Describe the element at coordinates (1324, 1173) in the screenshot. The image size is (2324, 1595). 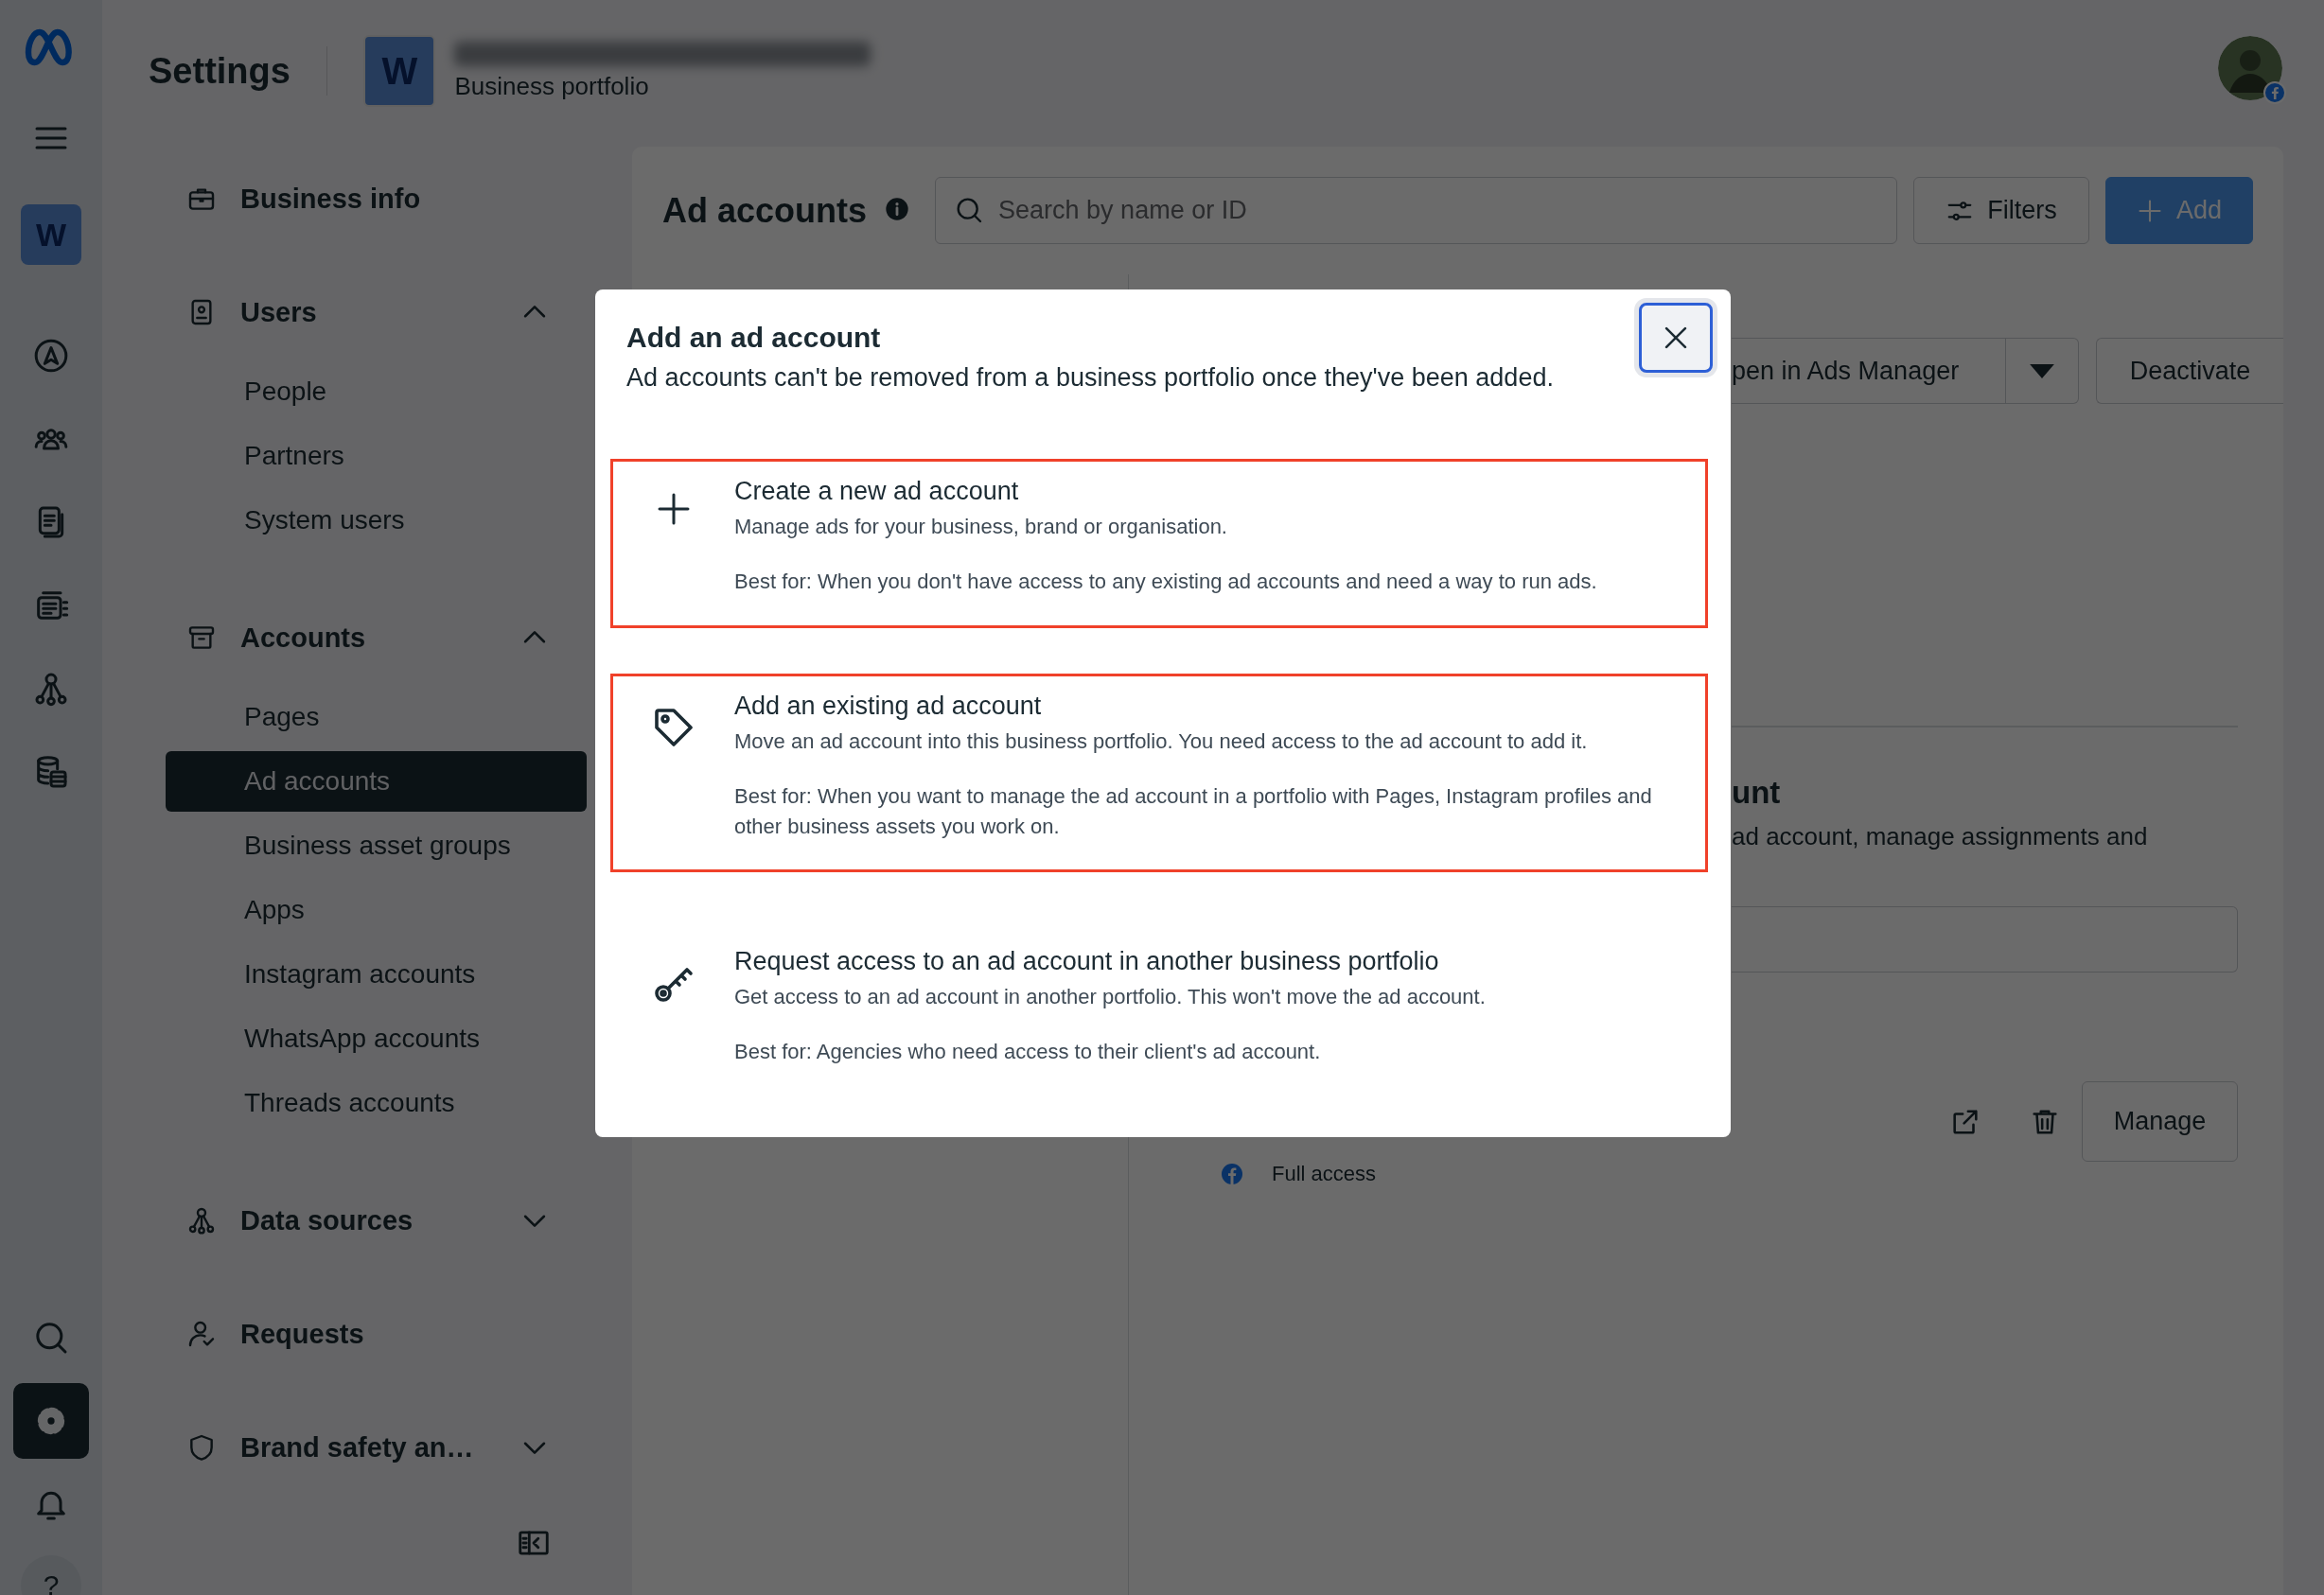
I see `access-label: Full access` at that location.